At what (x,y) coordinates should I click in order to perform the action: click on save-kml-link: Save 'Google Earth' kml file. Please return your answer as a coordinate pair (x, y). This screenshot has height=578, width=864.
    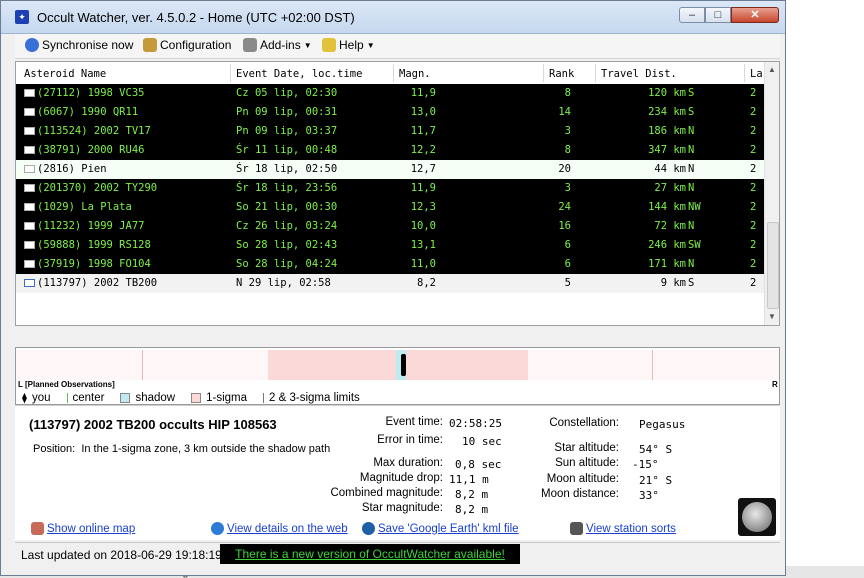
    Looking at the image, I should click on (440, 528).